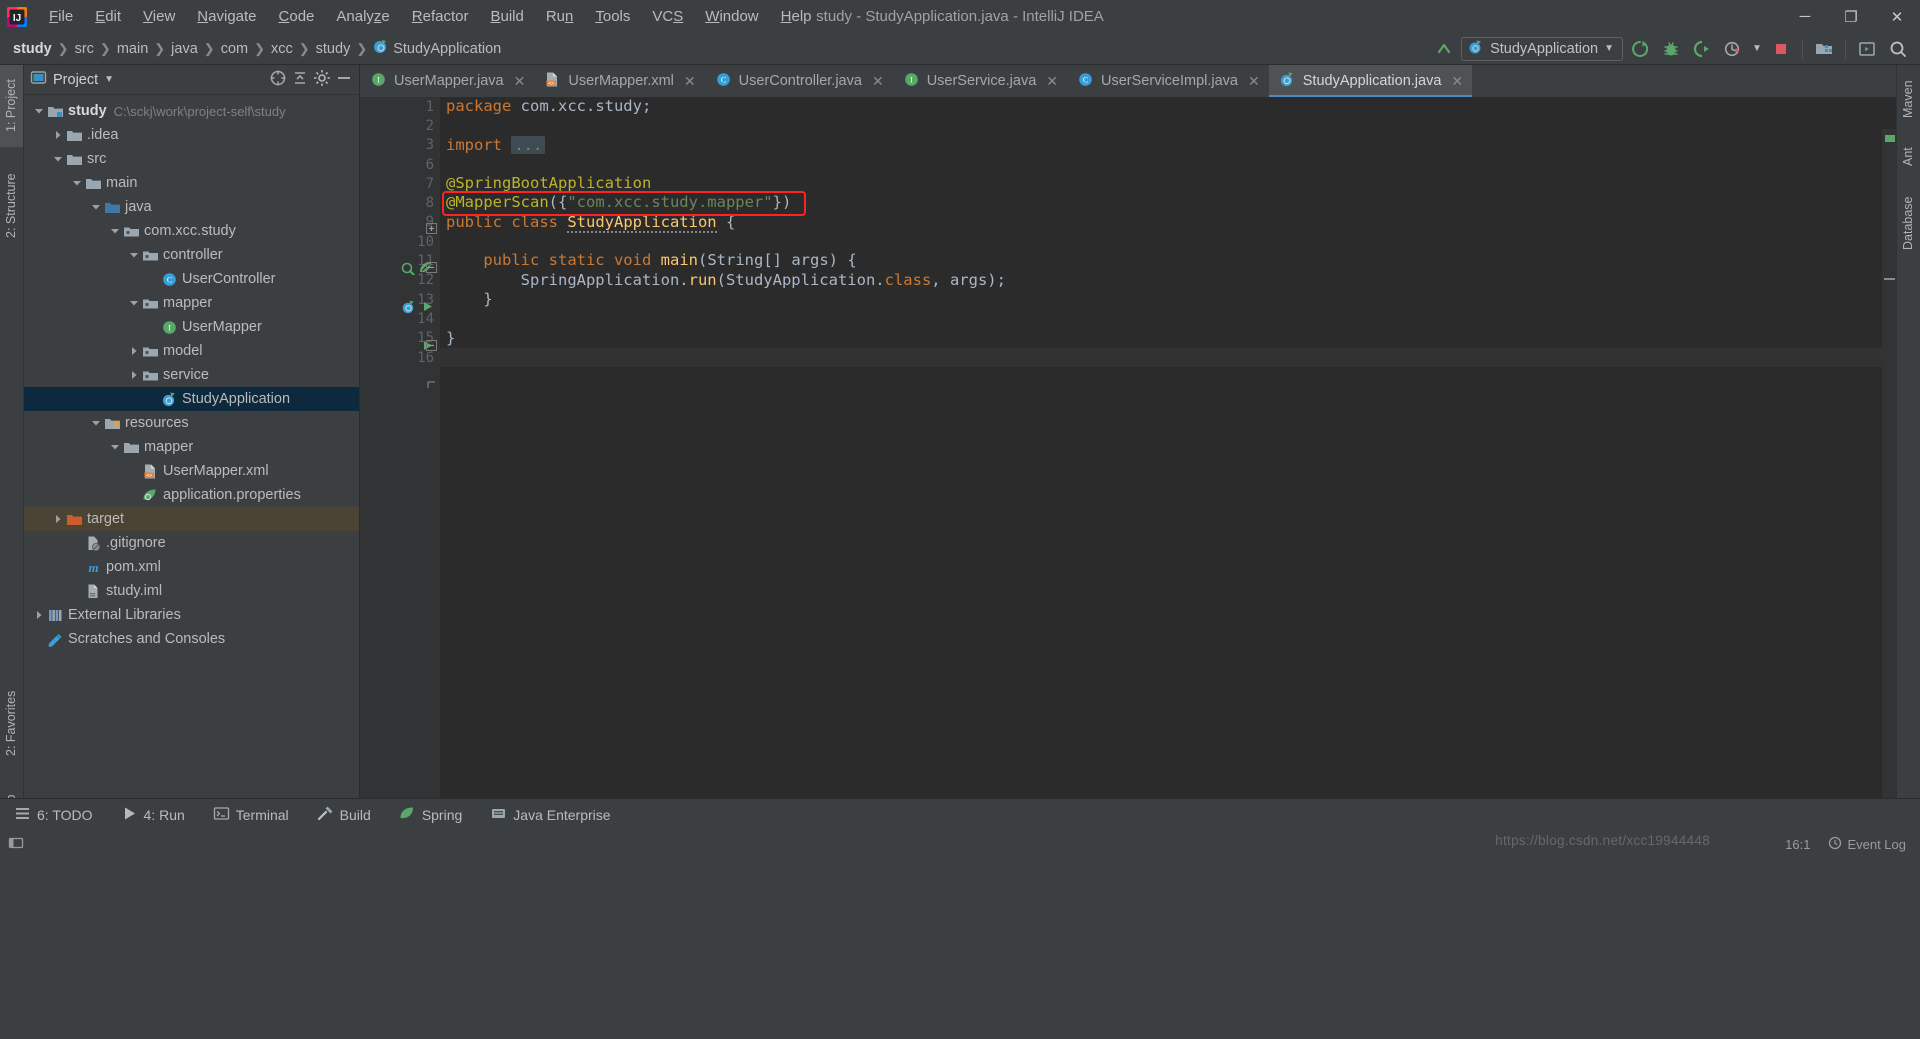 This screenshot has height=1039, width=1920. I want to click on code-line: @SpringBootApplication, so click(1171, 183).